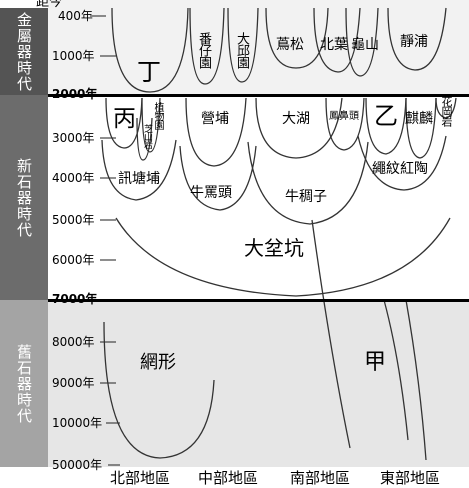 The width and height of the screenshot is (469, 488). What do you see at coordinates (73, 383) in the screenshot?
I see `tick-9000: 9000年` at bounding box center [73, 383].